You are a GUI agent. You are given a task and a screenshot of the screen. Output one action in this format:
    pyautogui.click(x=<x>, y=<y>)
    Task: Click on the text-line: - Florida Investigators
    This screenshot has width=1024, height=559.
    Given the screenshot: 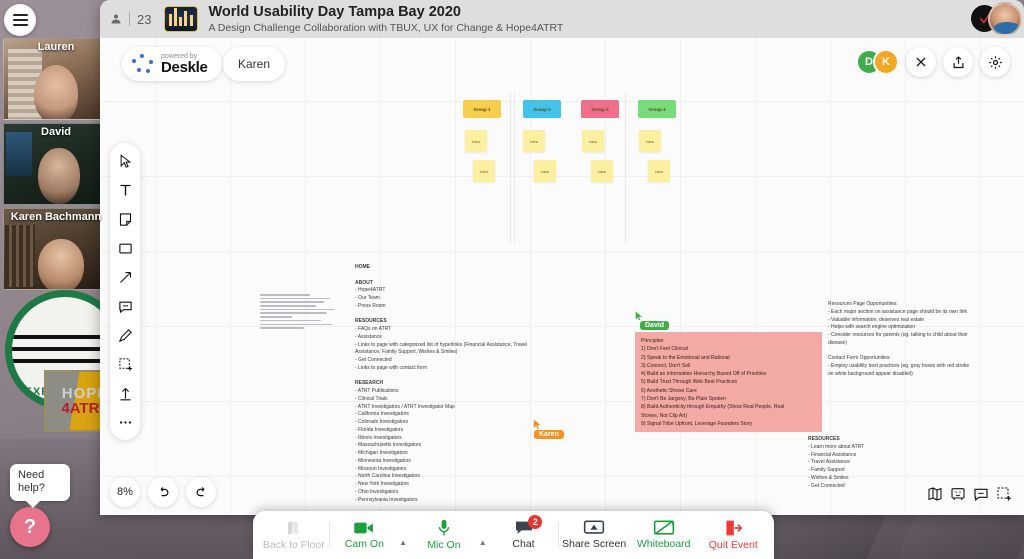 What is the action you would take?
    pyautogui.click(x=379, y=429)
    